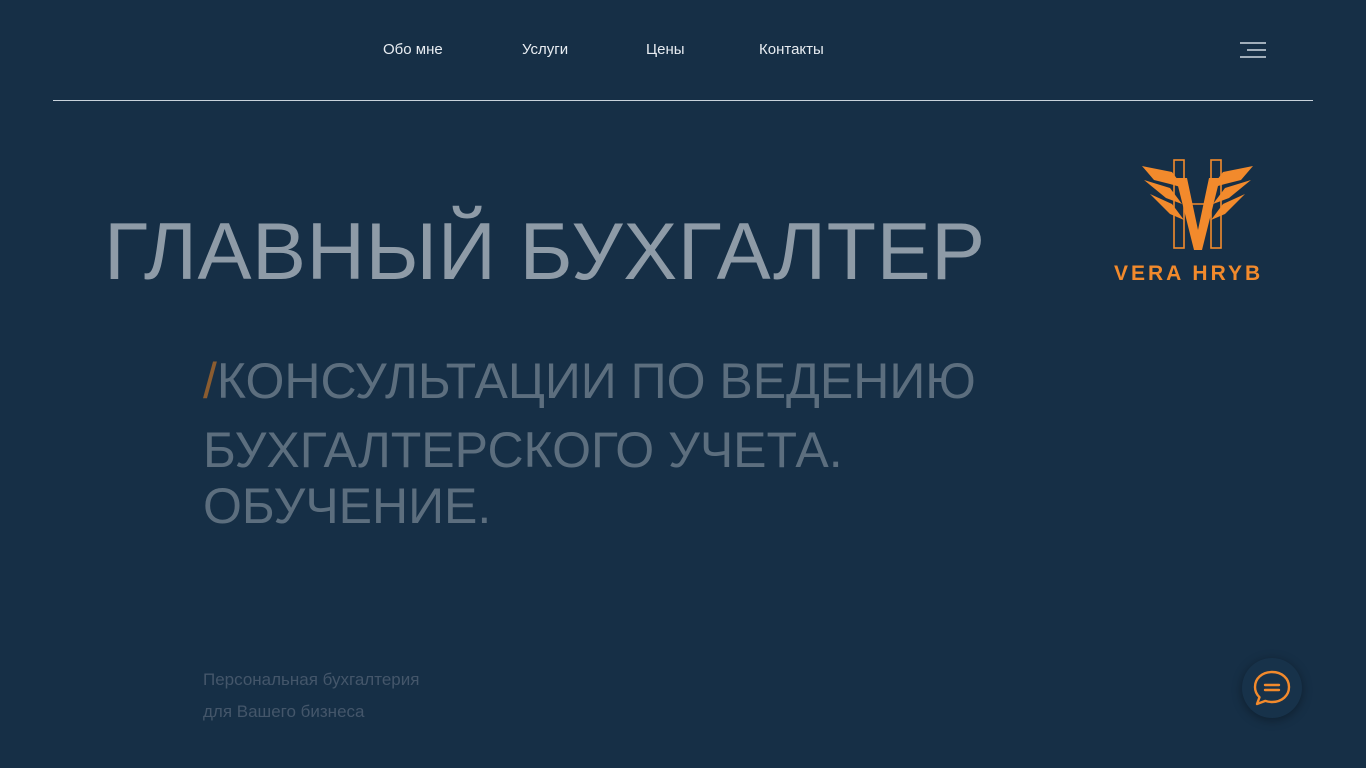  I want to click on logo-text: VERA HRYB, so click(1189, 273).